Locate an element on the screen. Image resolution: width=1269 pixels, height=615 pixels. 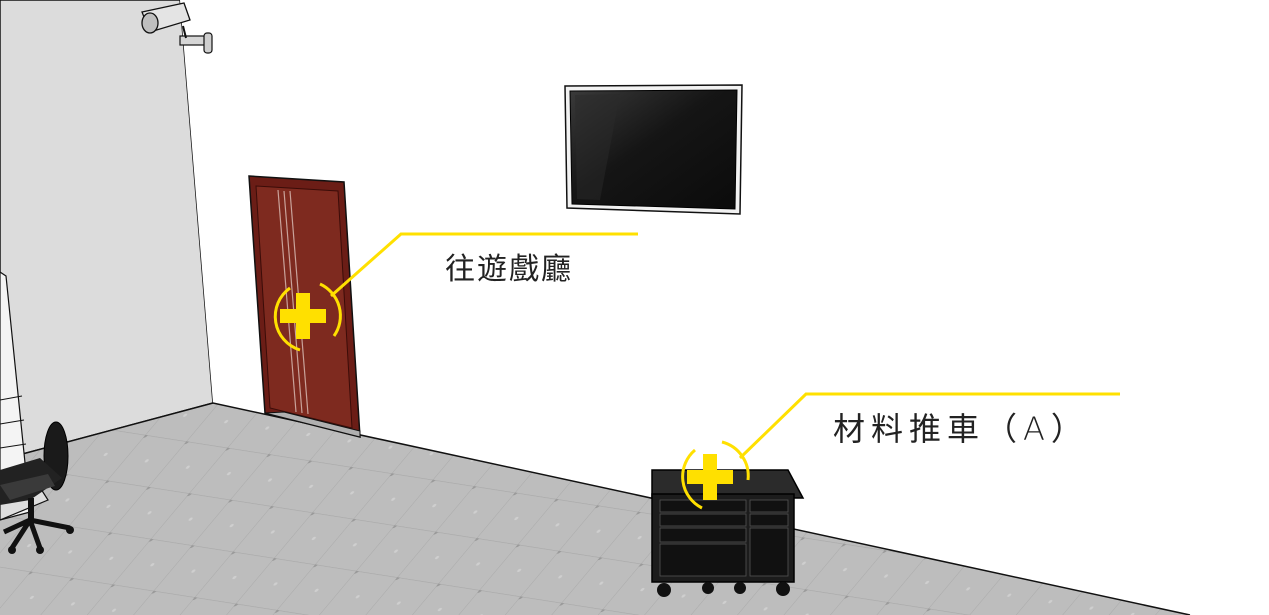
cart-hotspot-label: 材料推車（A） is located at coordinates (961, 427).